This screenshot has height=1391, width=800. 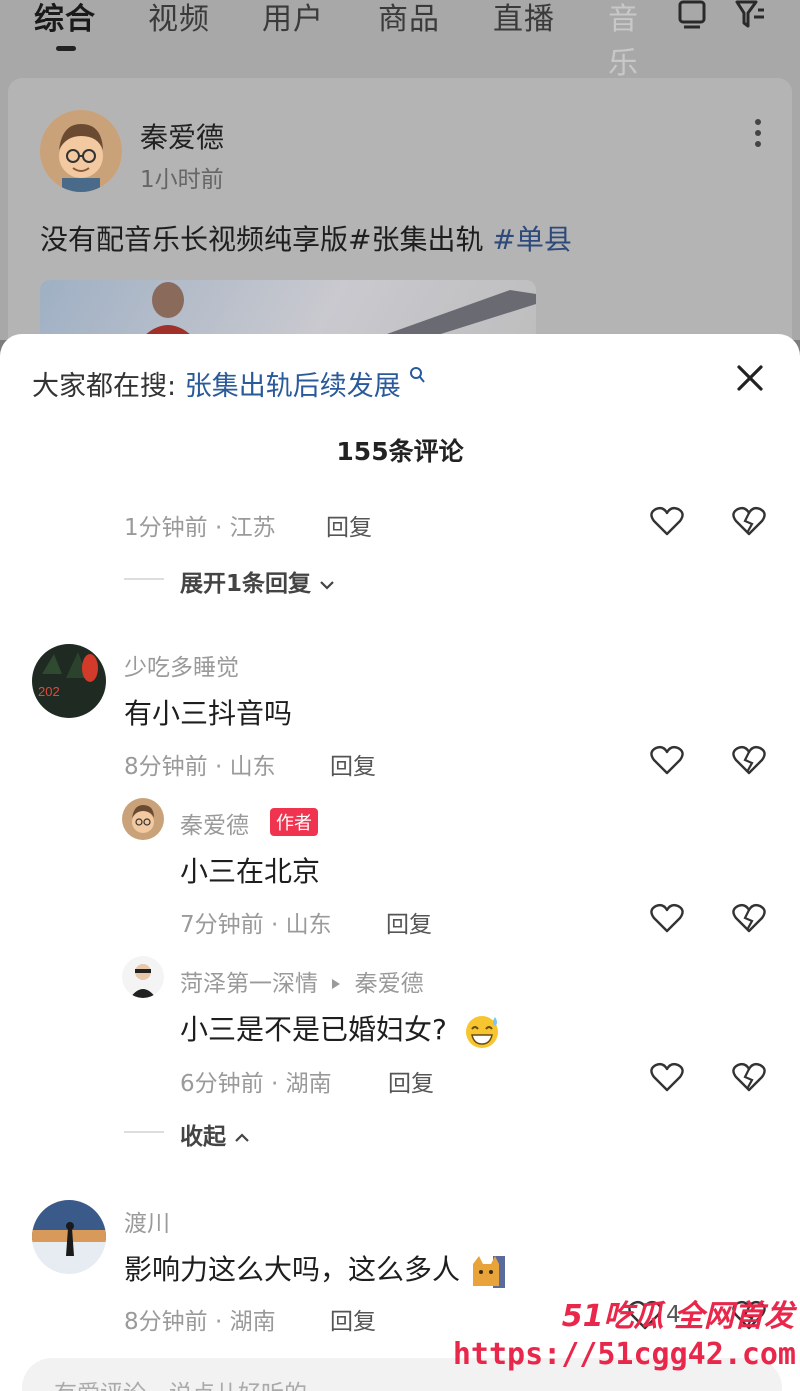 What do you see at coordinates (336, 984) in the screenshot?
I see `reply-to-arrow-icon` at bounding box center [336, 984].